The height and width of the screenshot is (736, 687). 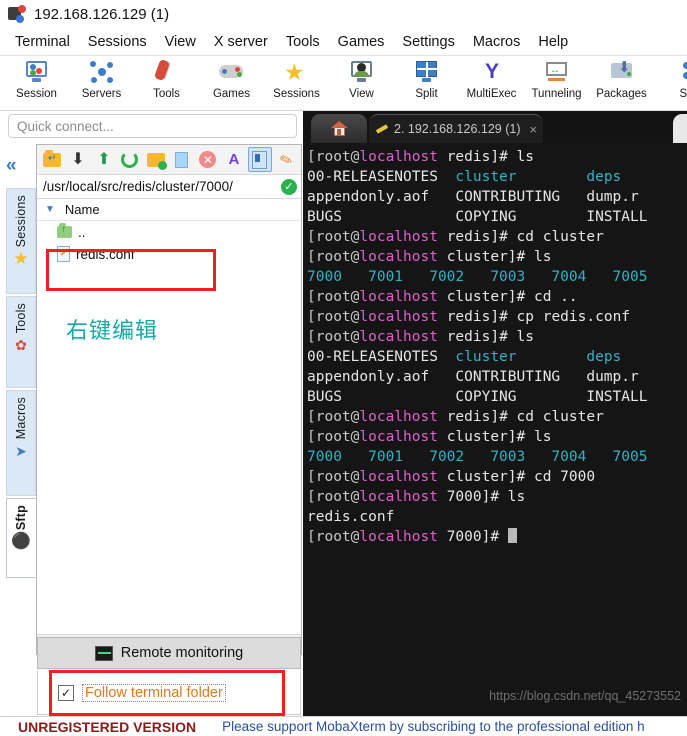 What do you see at coordinates (426, 94) in the screenshot?
I see `toolbar-split-label: Split` at bounding box center [426, 94].